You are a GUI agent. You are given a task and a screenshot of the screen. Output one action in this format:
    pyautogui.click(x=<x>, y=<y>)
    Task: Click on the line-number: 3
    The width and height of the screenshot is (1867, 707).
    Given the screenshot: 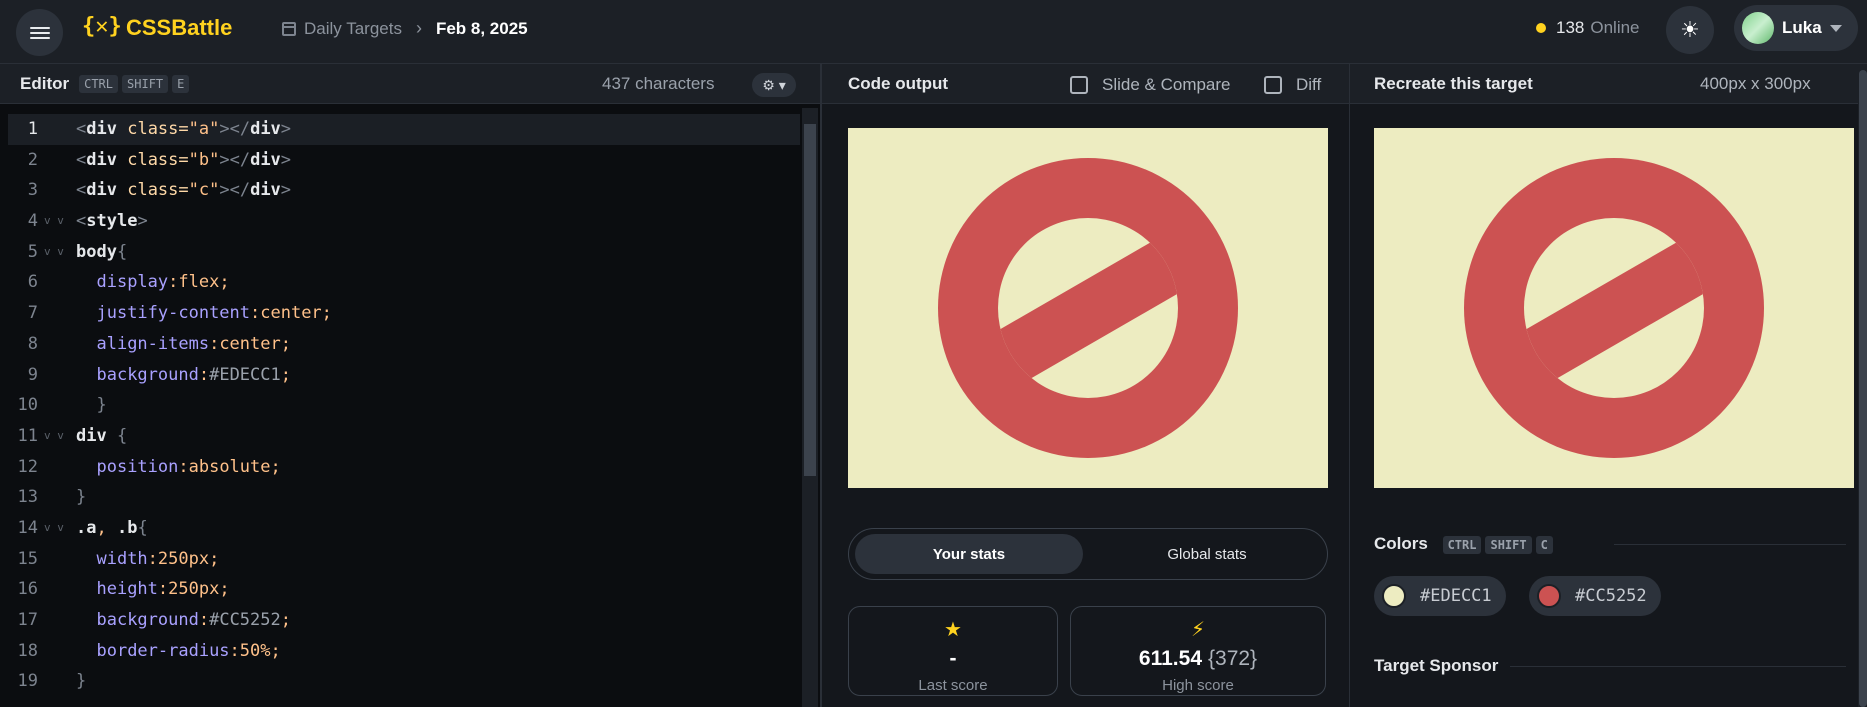 What is the action you would take?
    pyautogui.click(x=32, y=190)
    